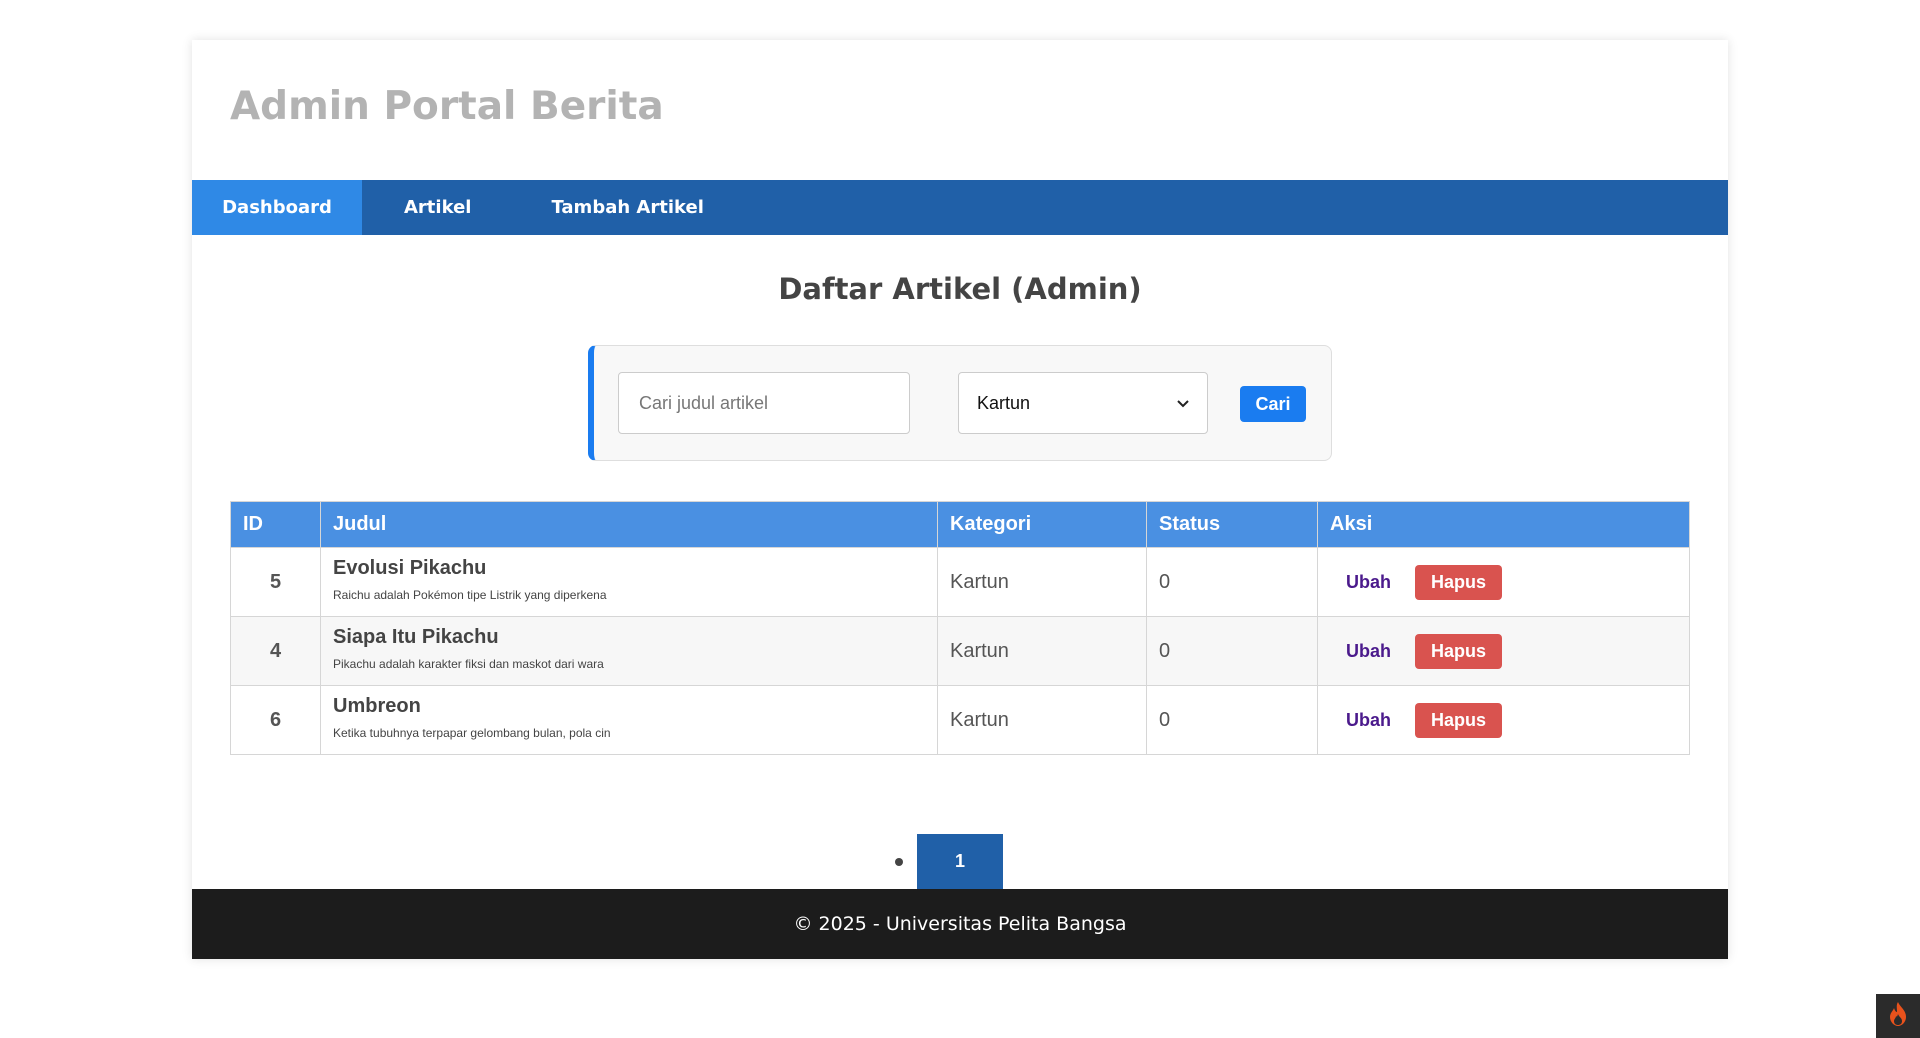 This screenshot has height=1038, width=1920. What do you see at coordinates (437, 207) in the screenshot?
I see `nav-item-artikel: Artikel` at bounding box center [437, 207].